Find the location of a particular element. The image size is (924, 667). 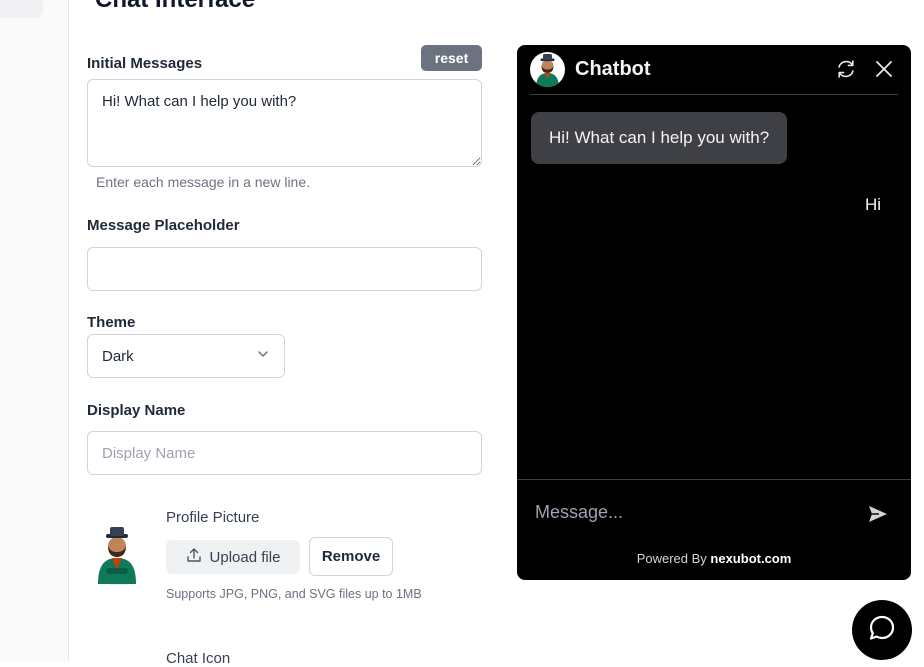

send-icon is located at coordinates (878, 514).